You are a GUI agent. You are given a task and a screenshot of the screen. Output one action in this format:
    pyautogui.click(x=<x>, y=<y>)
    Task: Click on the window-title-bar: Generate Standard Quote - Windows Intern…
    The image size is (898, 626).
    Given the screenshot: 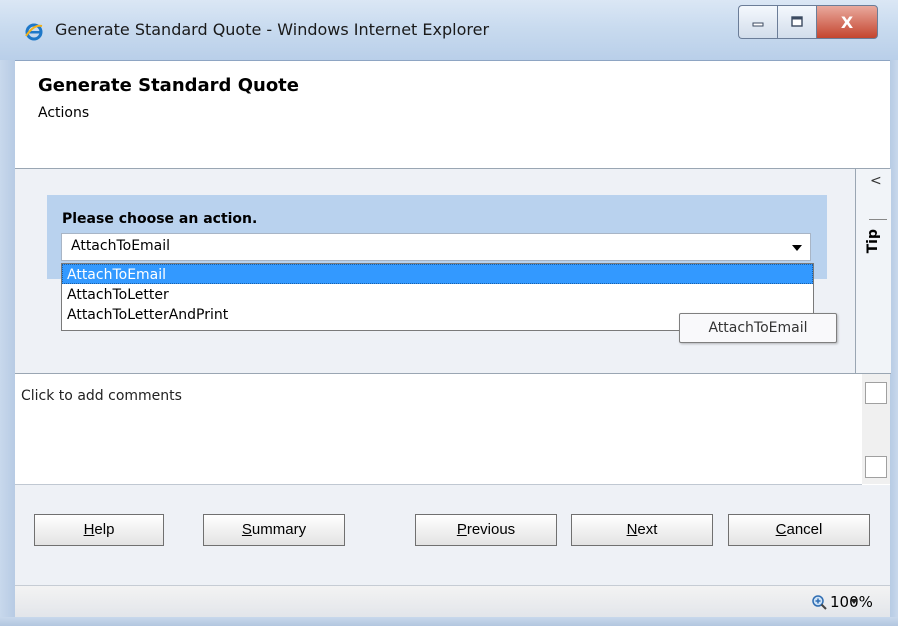 What is the action you would take?
    pyautogui.click(x=449, y=30)
    